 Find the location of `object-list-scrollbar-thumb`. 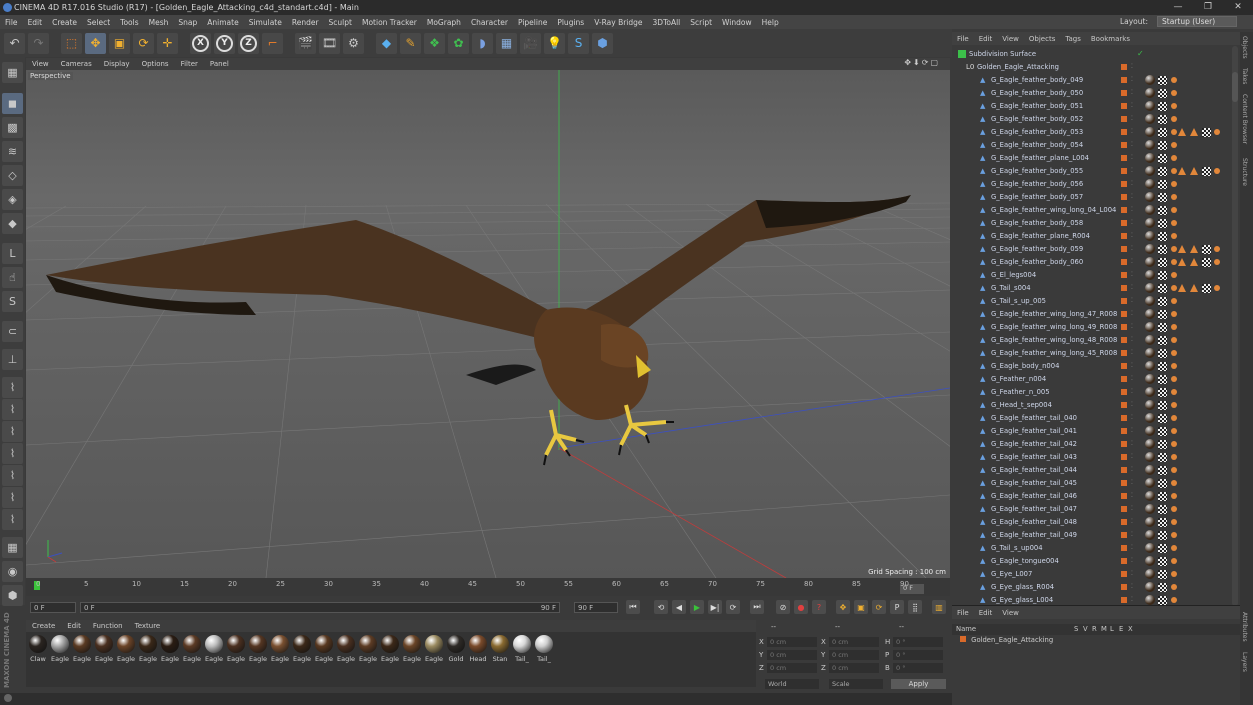

object-list-scrollbar-thumb is located at coordinates (1235, 87).